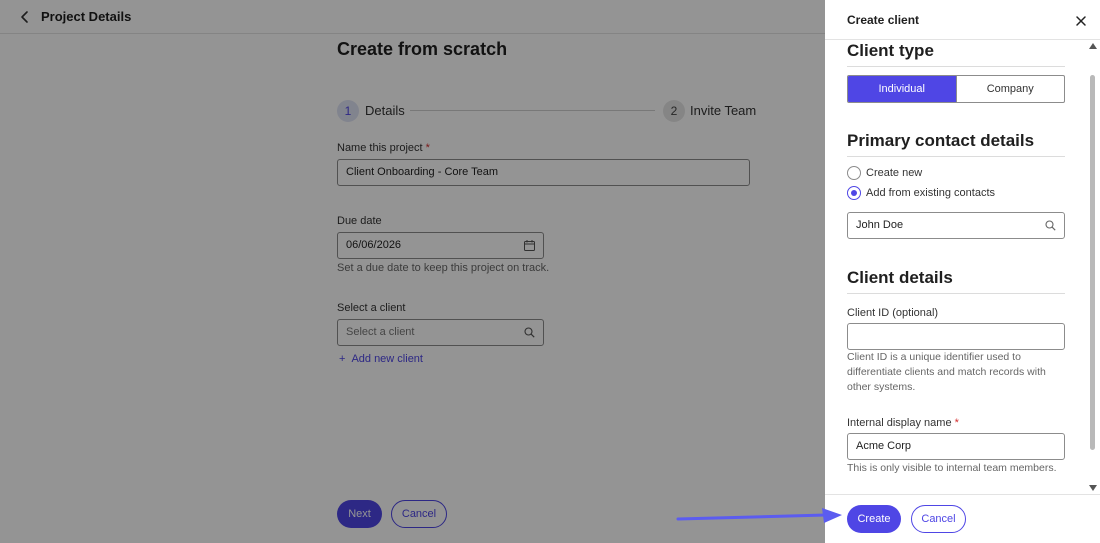  What do you see at coordinates (854, 173) in the screenshot?
I see `radio-button` at bounding box center [854, 173].